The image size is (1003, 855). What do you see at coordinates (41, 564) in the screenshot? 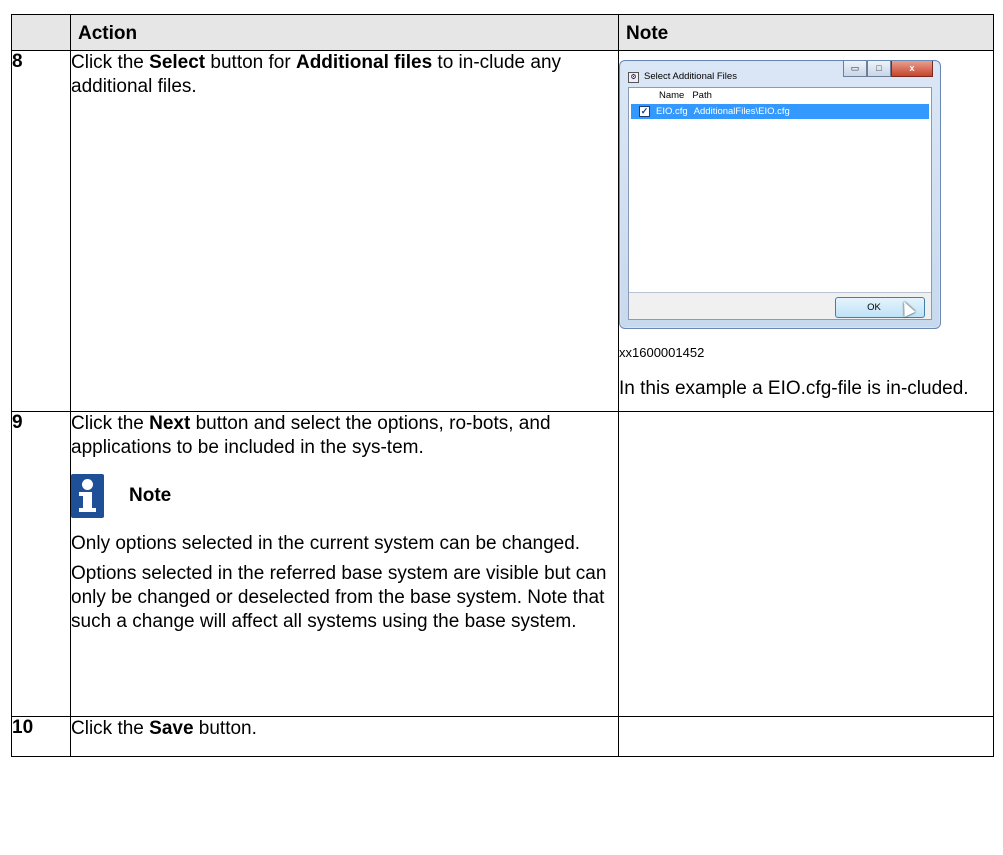
I see `step-number: 9` at bounding box center [41, 564].